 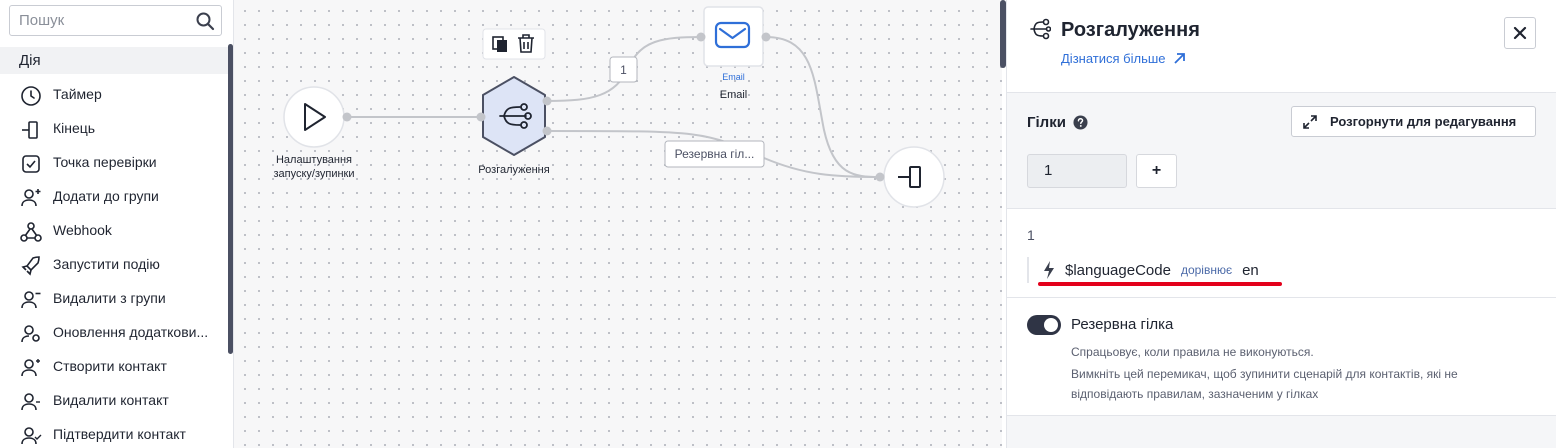 What do you see at coordinates (1250, 270) in the screenshot?
I see `rule-value: en` at bounding box center [1250, 270].